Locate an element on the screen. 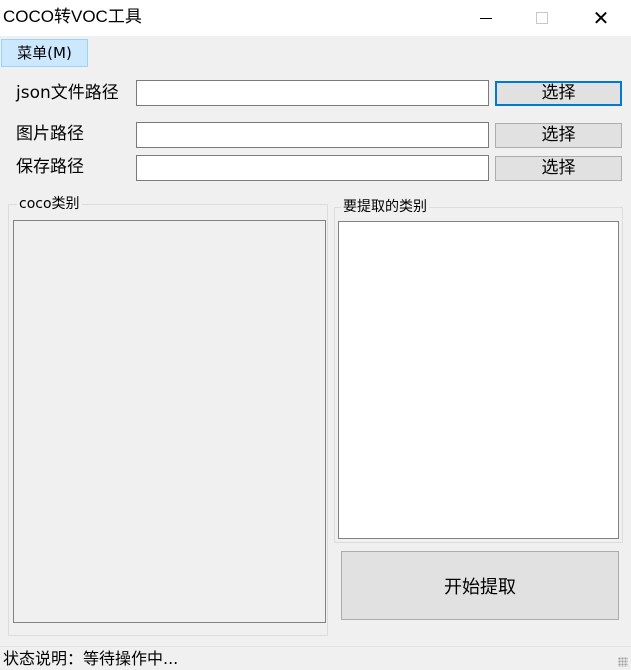  close-button: ✕ is located at coordinates (601, 18).